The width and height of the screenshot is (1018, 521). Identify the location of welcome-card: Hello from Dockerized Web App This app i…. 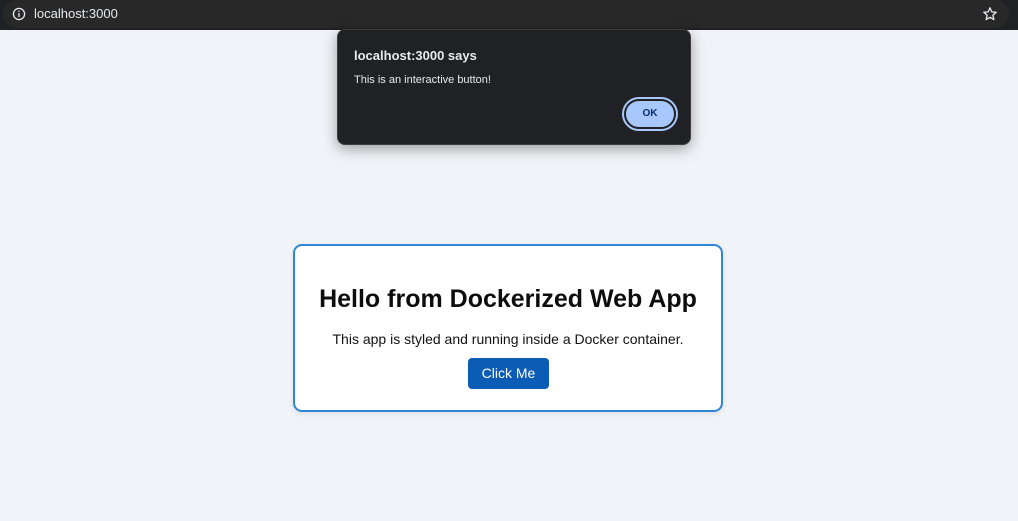
(508, 328).